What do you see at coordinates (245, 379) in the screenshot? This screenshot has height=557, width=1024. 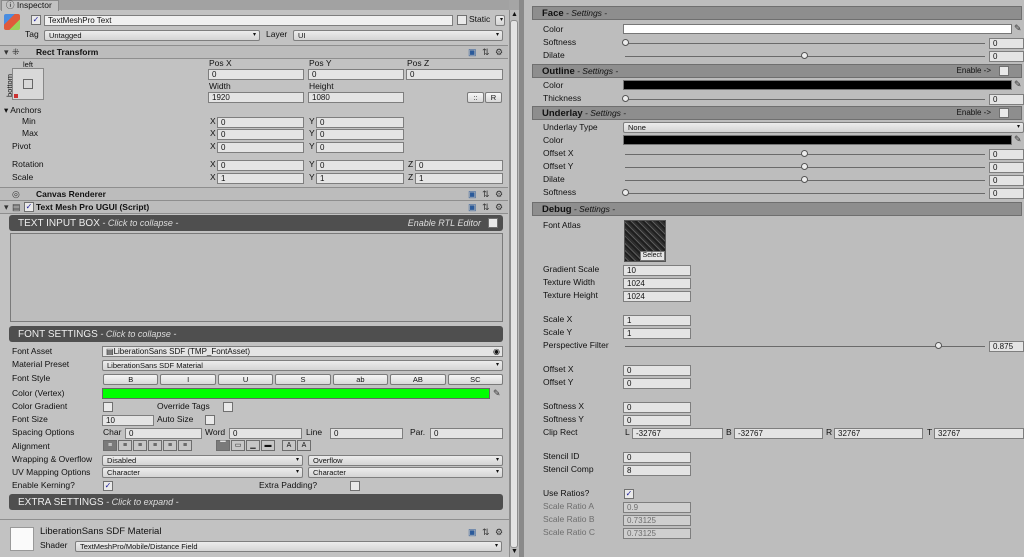 I see `font-style-button-2: U` at bounding box center [245, 379].